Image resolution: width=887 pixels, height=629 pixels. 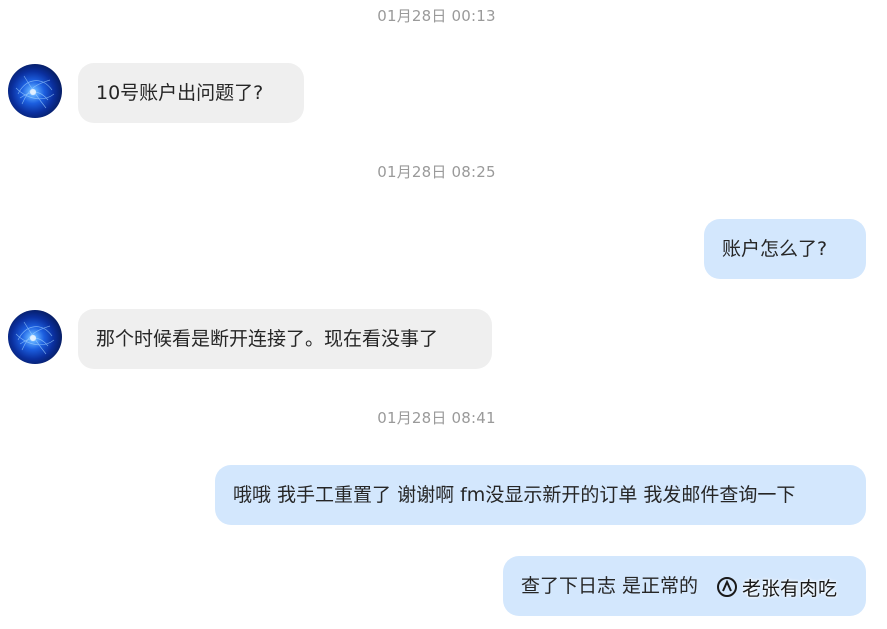 What do you see at coordinates (790, 588) in the screenshot?
I see `watermark-text: 老张有肉吃` at bounding box center [790, 588].